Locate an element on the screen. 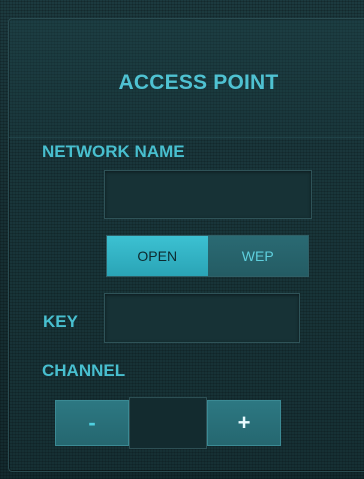  security-option-wep: WEP is located at coordinates (257, 256).